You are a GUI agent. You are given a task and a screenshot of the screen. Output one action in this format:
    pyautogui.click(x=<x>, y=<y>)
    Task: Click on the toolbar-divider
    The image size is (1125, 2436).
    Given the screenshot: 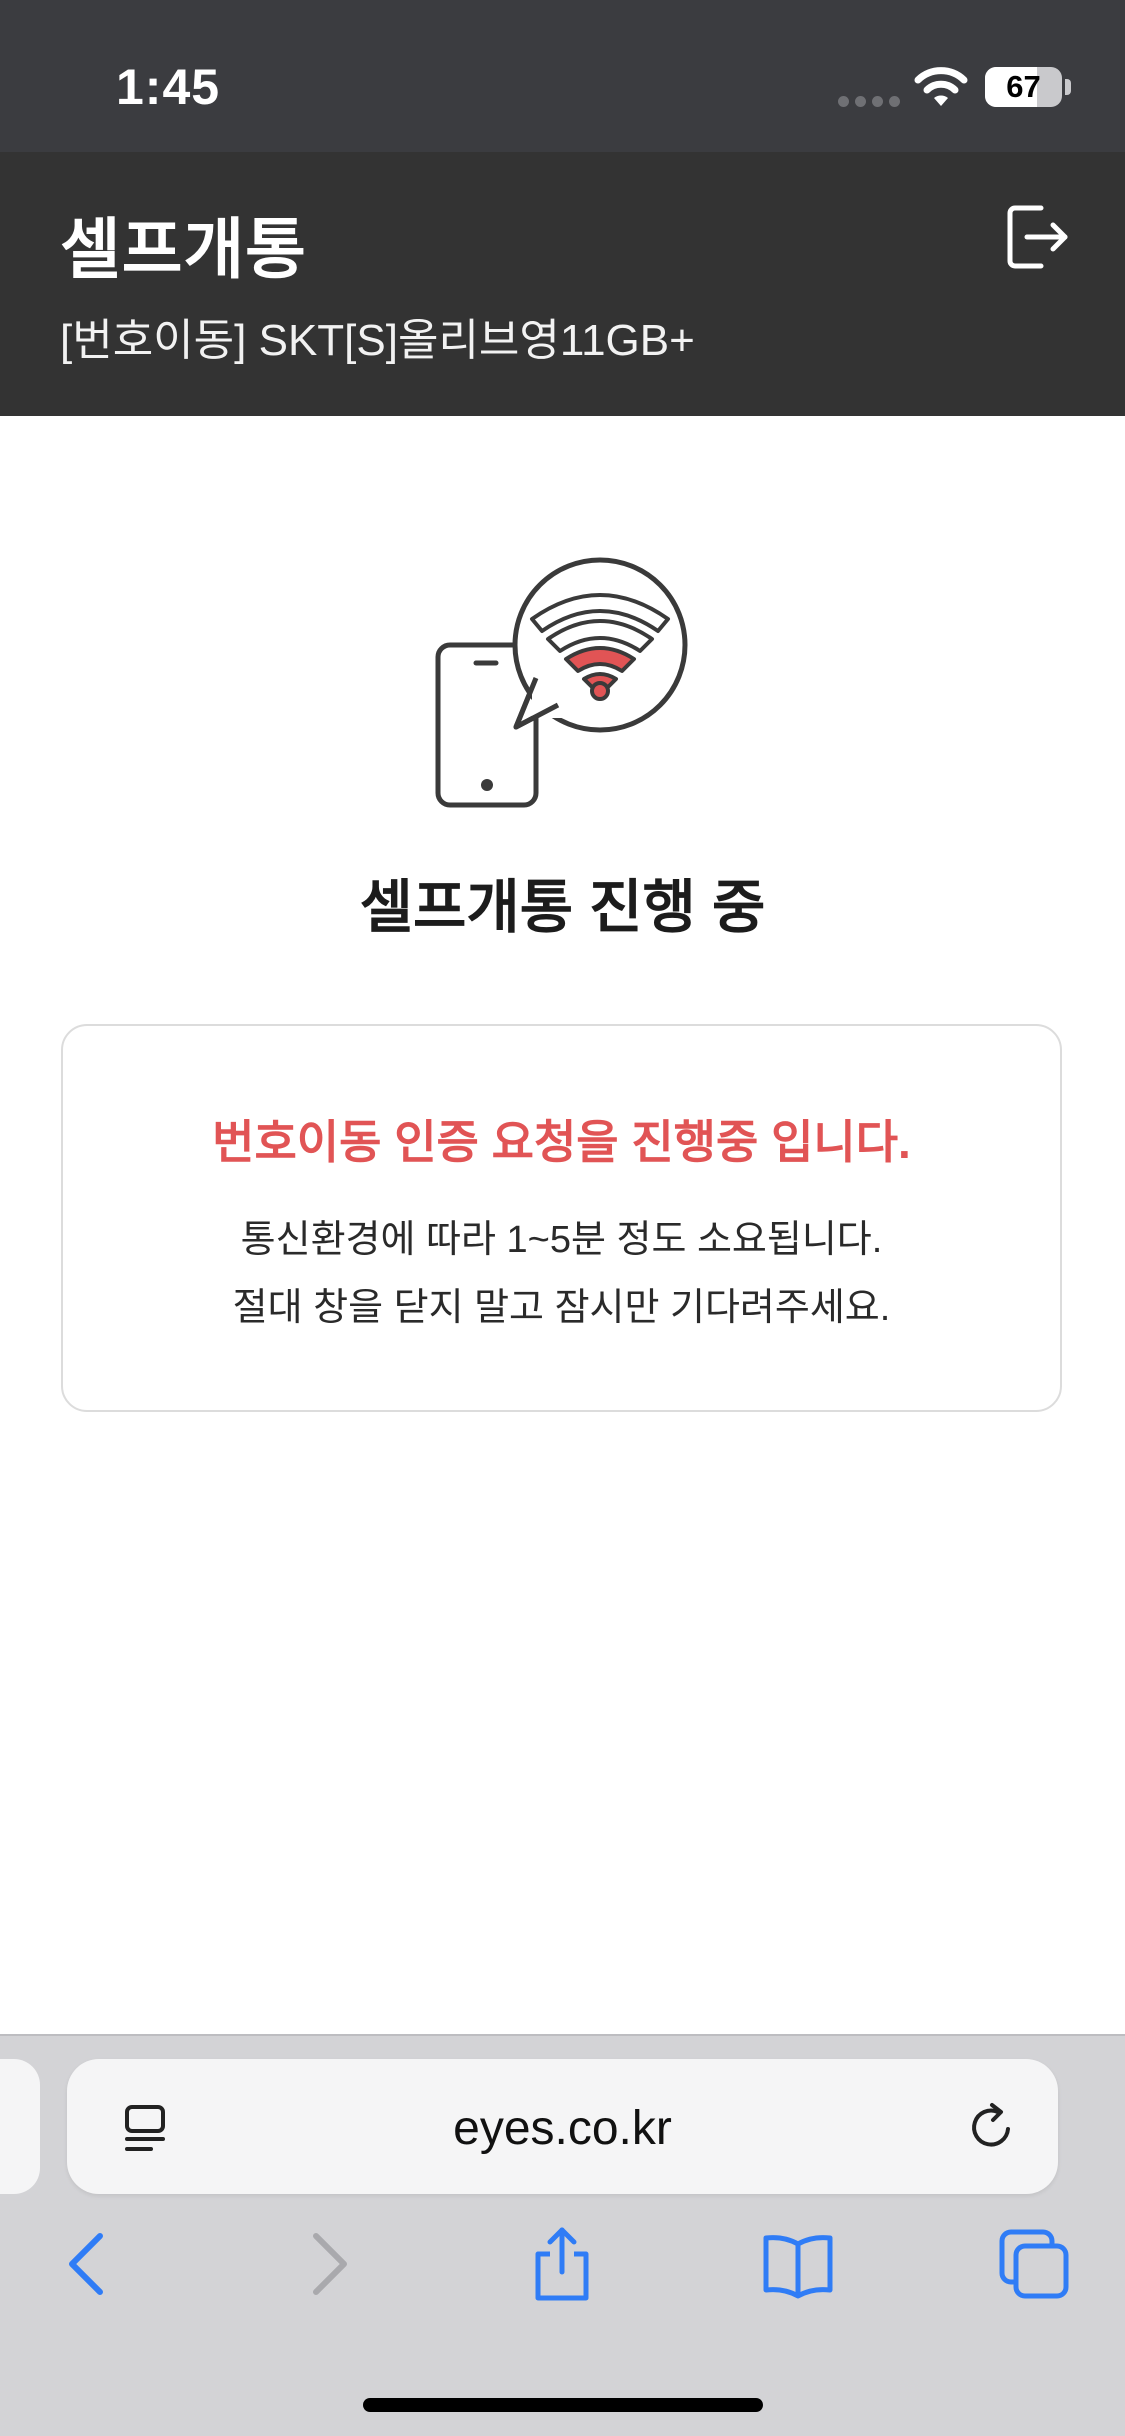 What is the action you would take?
    pyautogui.click(x=562, y=2035)
    